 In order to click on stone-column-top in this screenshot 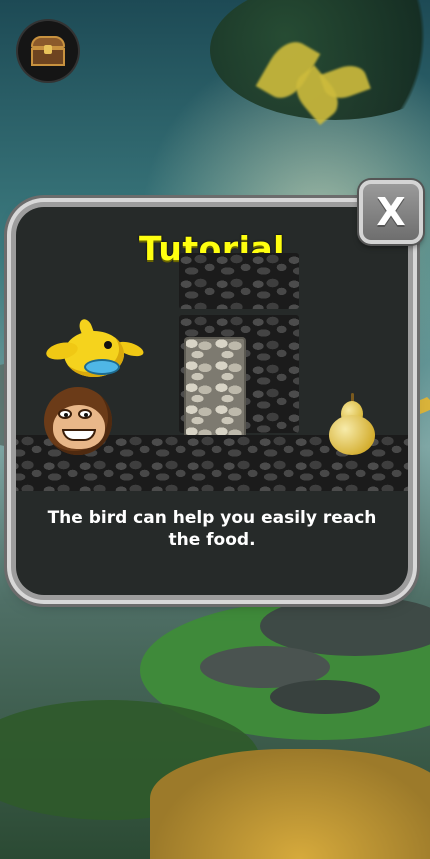, I will do `click(239, 281)`.